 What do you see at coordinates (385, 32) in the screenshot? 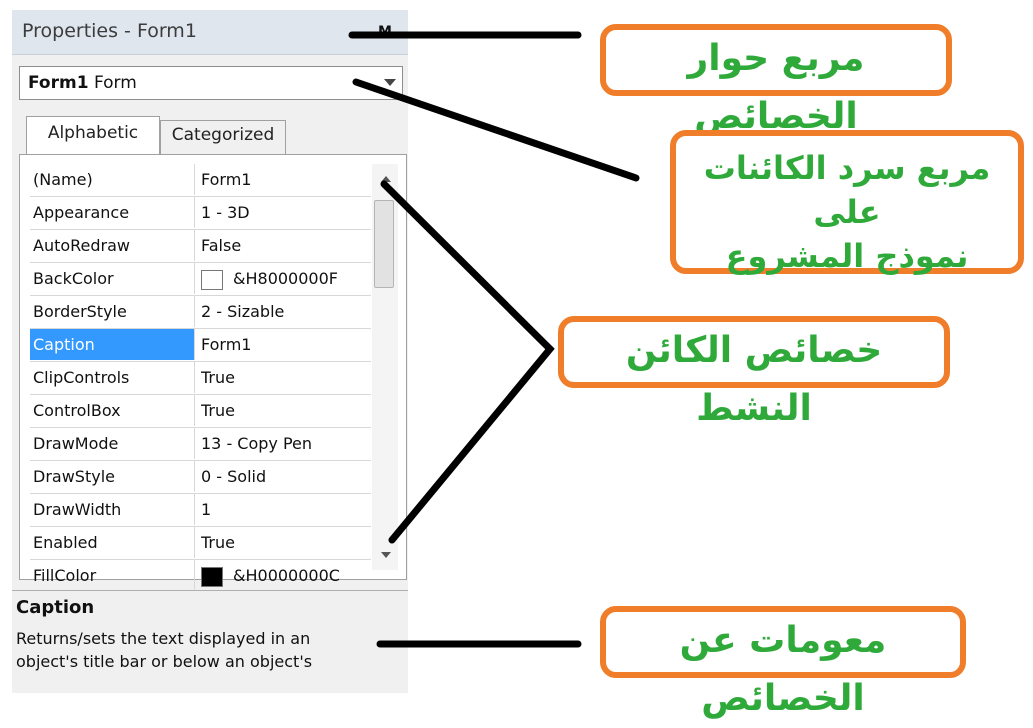
I see `close-icon: M` at bounding box center [385, 32].